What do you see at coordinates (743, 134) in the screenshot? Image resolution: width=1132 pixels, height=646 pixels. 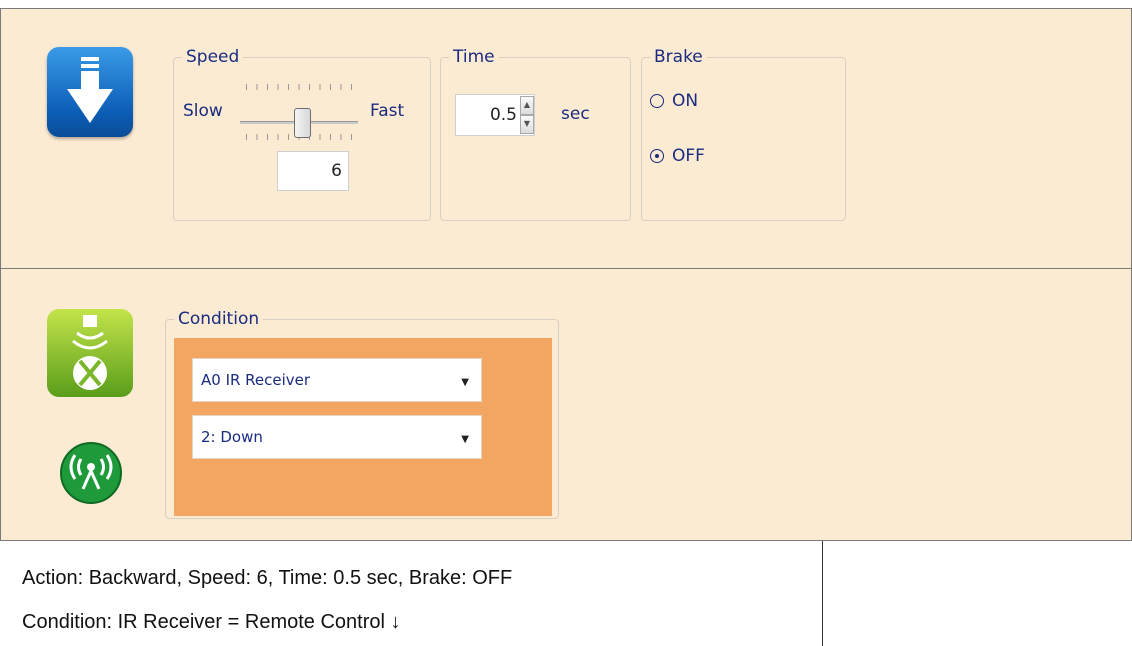 I see `brake-group: Brake ON OFF` at bounding box center [743, 134].